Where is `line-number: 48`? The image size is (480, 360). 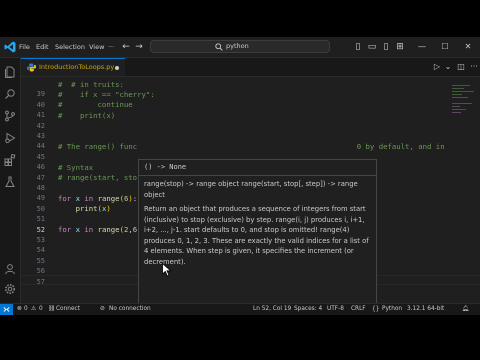
line-number: 48 is located at coordinates (40, 188).